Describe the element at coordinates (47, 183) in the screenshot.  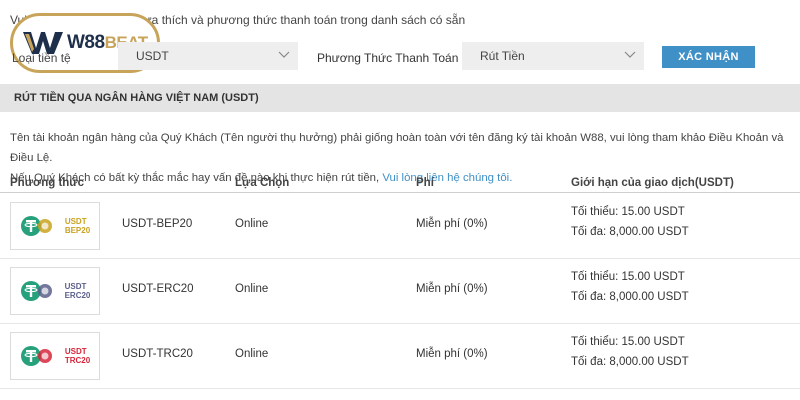
I see `header-method: Phương thức` at that location.